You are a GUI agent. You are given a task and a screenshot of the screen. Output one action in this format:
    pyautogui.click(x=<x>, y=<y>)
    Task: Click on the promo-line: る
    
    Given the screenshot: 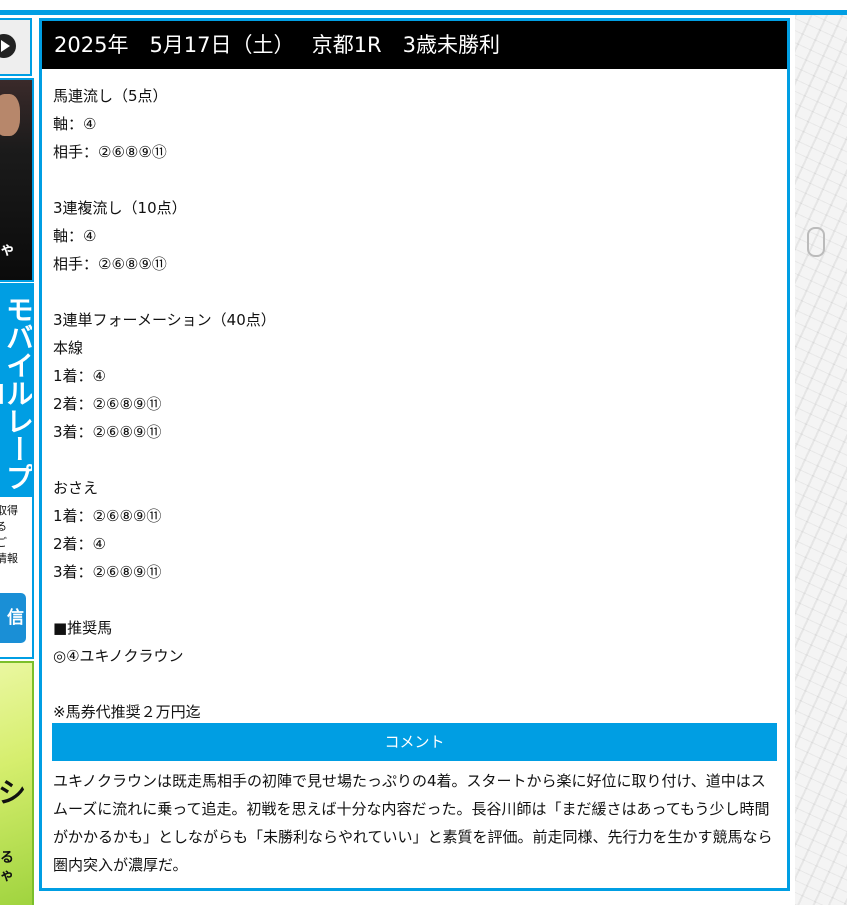 What is the action you would take?
    pyautogui.click(x=3, y=526)
    